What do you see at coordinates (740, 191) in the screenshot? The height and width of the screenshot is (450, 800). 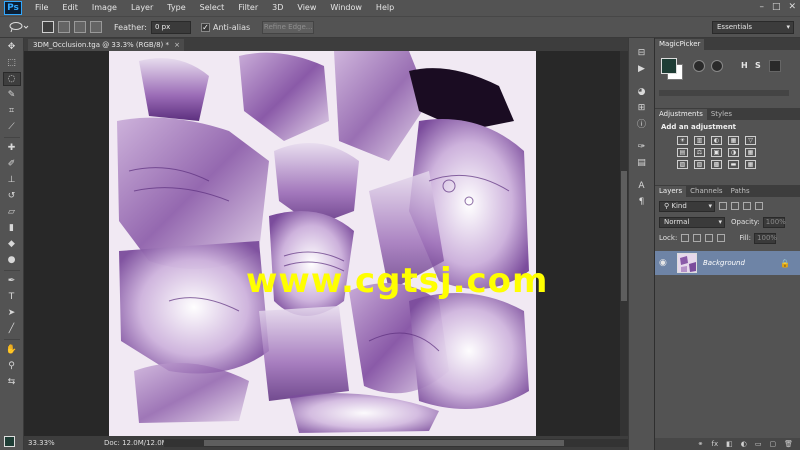 I see `tab-paths: Paths` at bounding box center [740, 191].